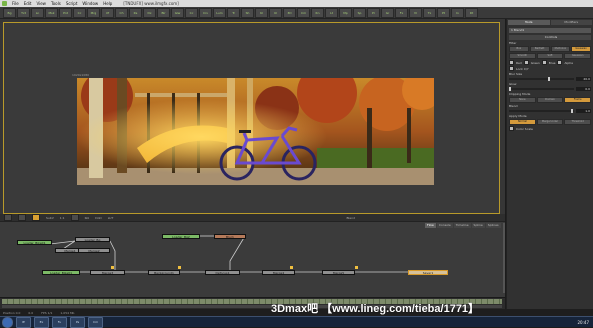  Describe the element at coordinates (62, 218) in the screenshot. I see `viewer-scale: 1:1` at that location.